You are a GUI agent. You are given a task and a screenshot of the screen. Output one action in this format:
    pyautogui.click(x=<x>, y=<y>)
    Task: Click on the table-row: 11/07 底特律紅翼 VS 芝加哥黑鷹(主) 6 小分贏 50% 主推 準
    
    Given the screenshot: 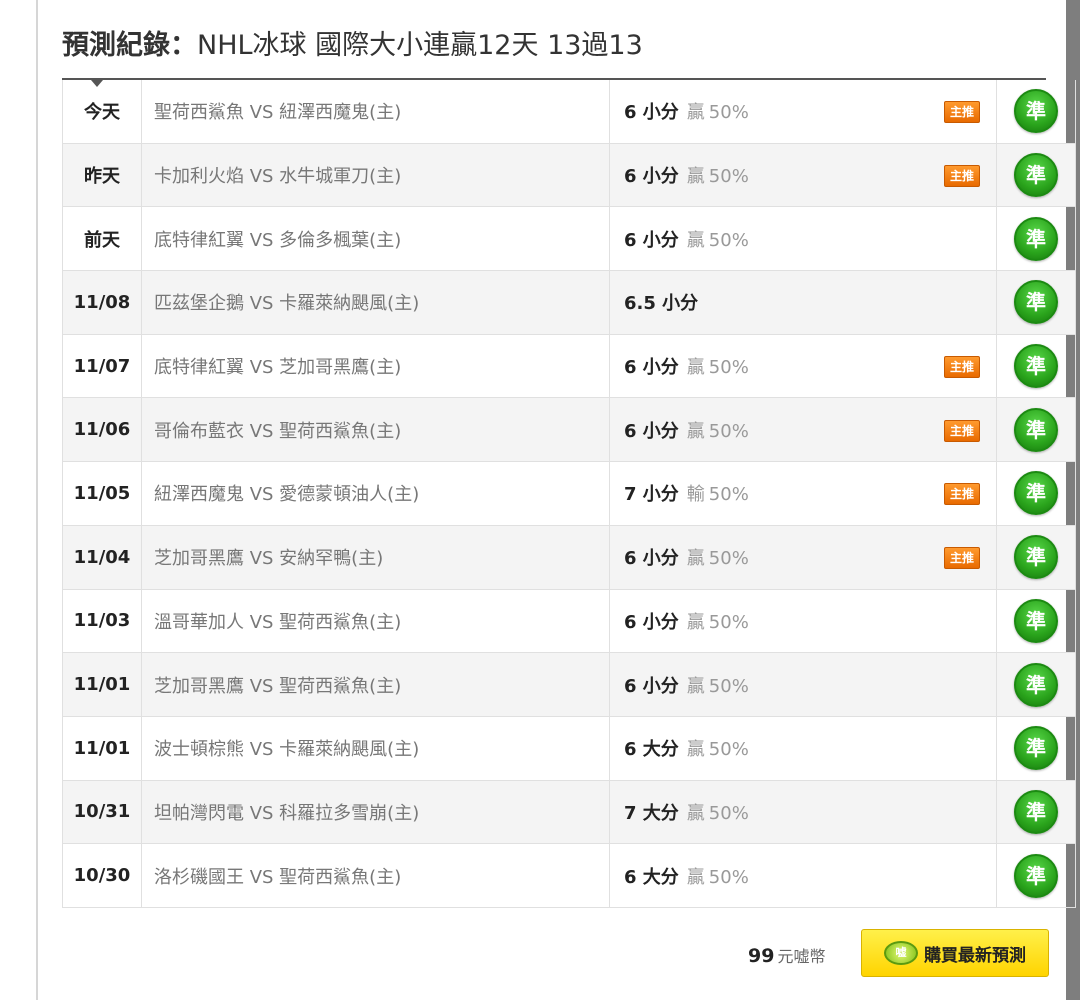 What is the action you would take?
    pyautogui.click(x=569, y=366)
    